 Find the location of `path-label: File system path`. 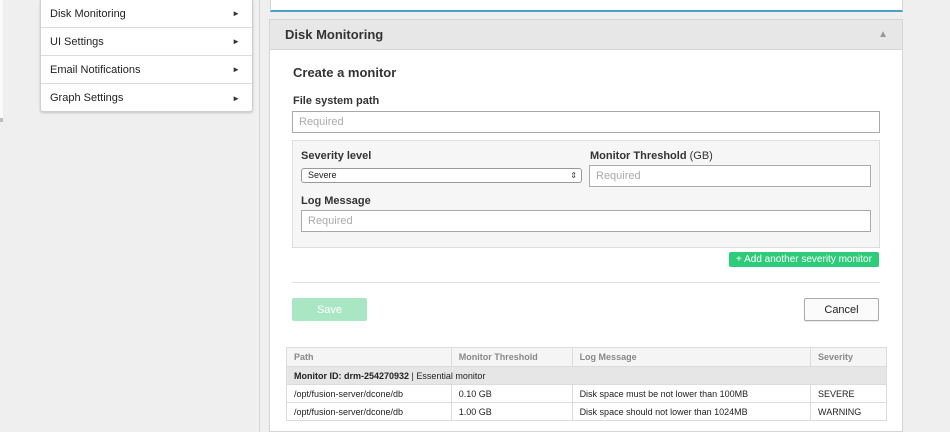

path-label: File system path is located at coordinates (336, 101).